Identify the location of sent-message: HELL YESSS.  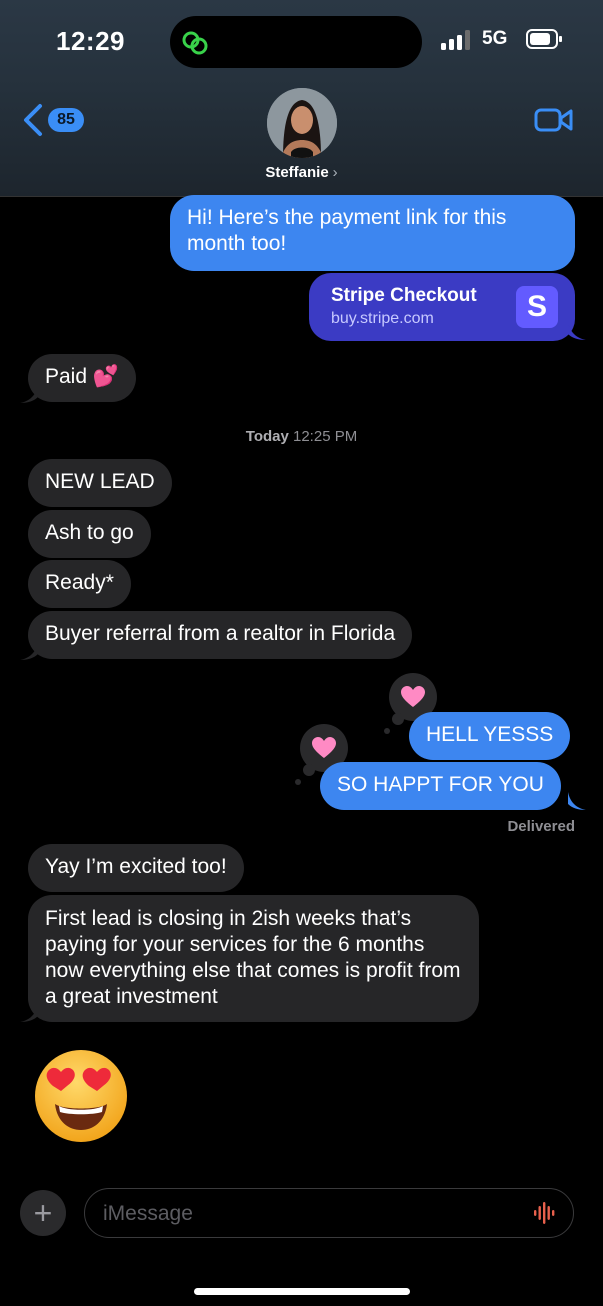
(490, 736).